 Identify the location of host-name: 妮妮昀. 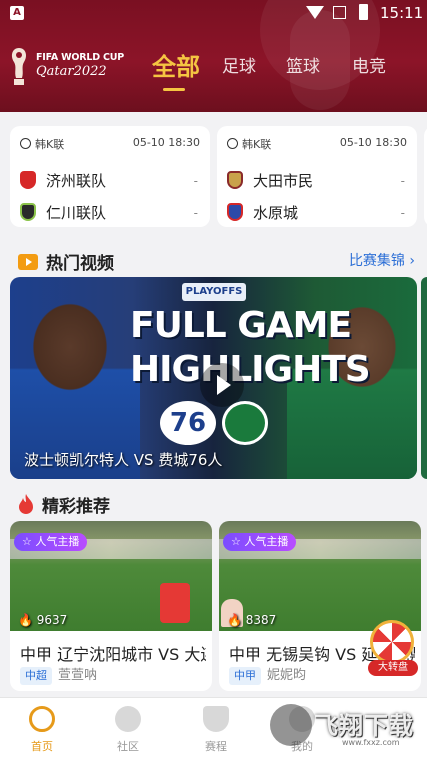
(287, 675).